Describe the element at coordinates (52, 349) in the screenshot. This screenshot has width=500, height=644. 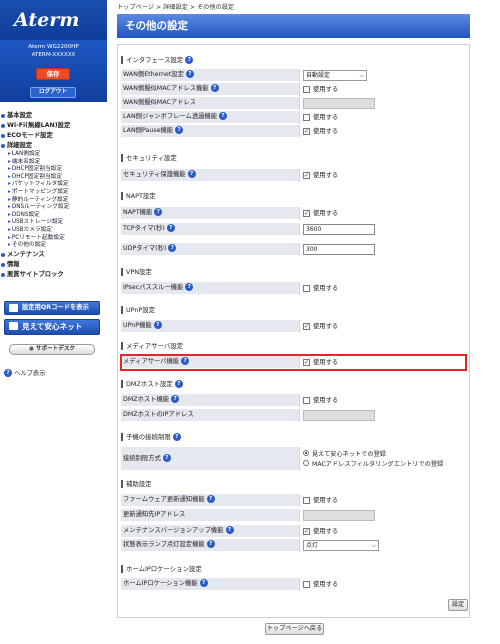
I see `support-desk-button: ● サポートデスク` at that location.